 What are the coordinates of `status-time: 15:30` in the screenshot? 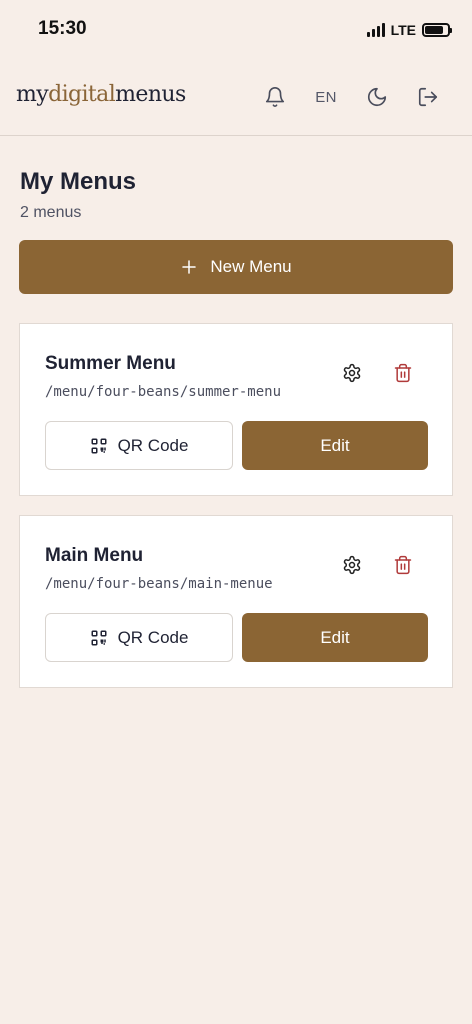 It's located at (62, 28).